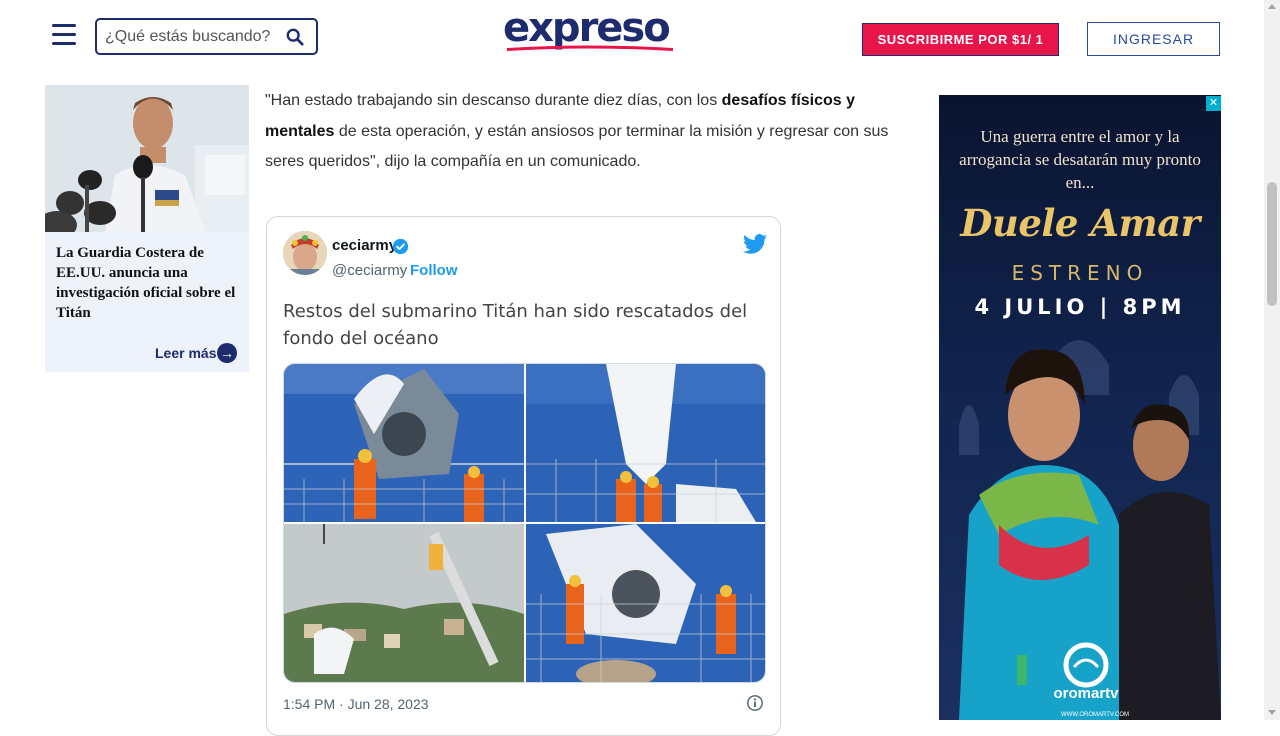  I want to click on read-more-label: Leer más, so click(185, 353).